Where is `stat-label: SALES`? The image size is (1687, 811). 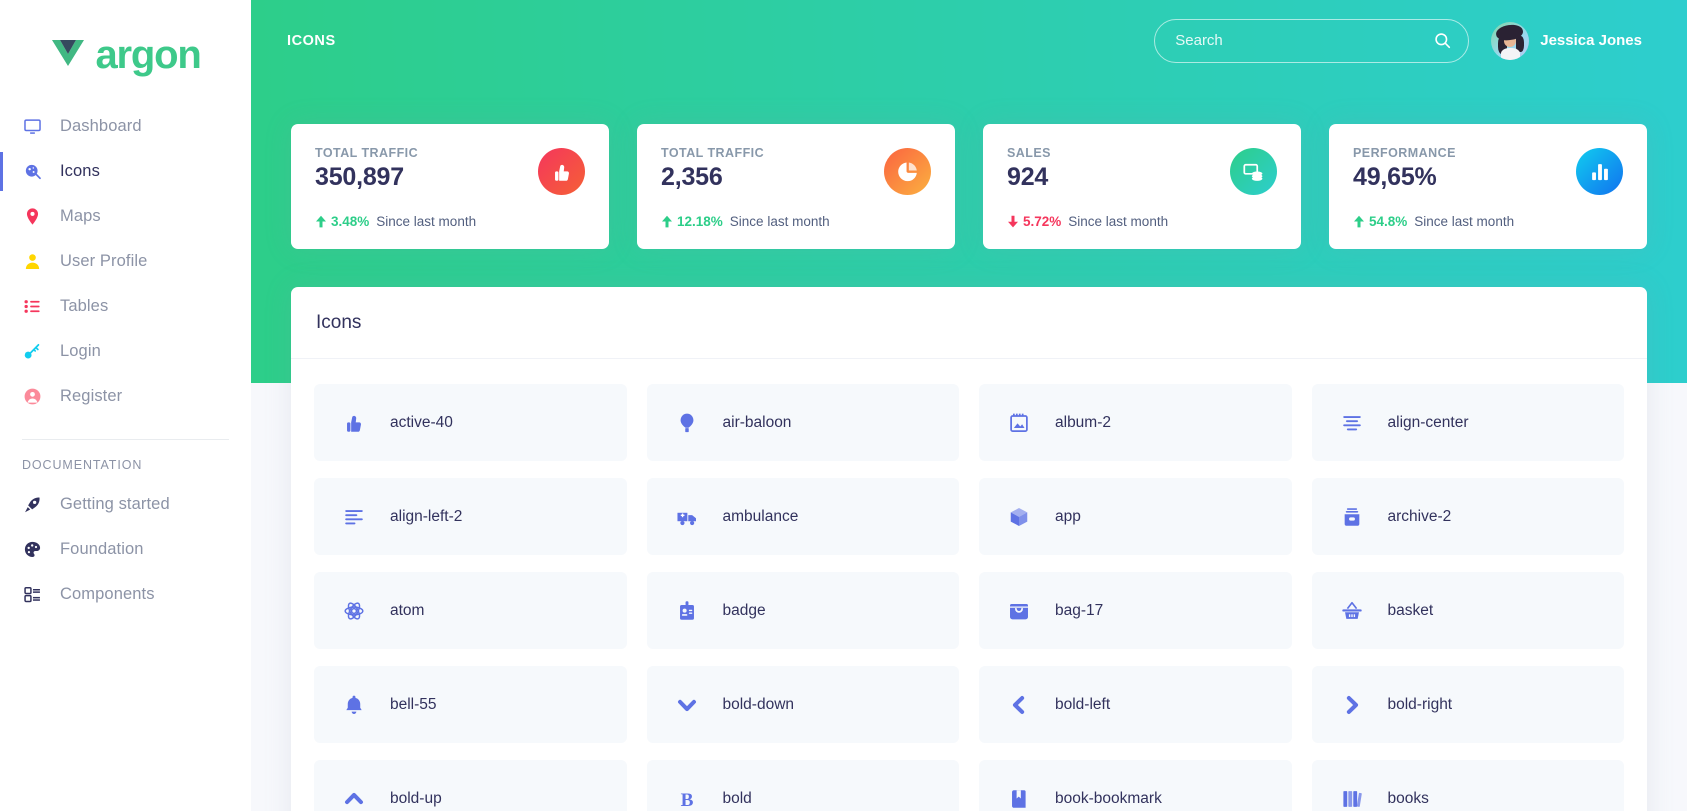
stat-label: SALES is located at coordinates (1029, 153).